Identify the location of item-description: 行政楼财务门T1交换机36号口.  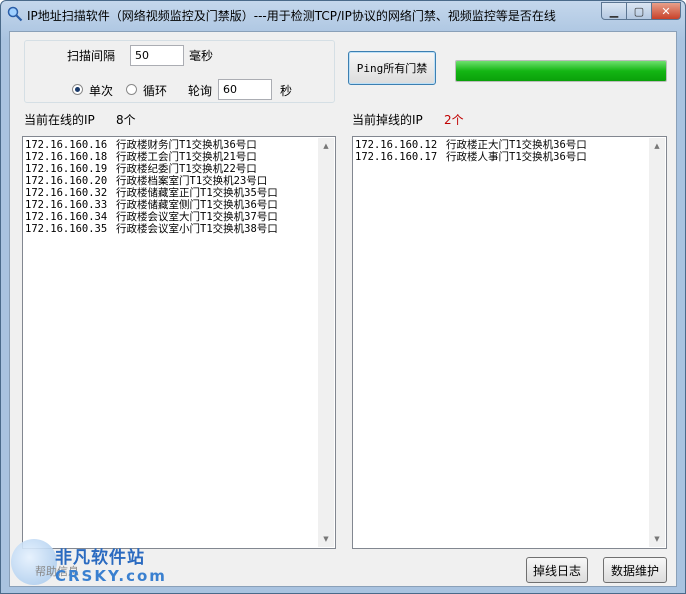
(186, 145).